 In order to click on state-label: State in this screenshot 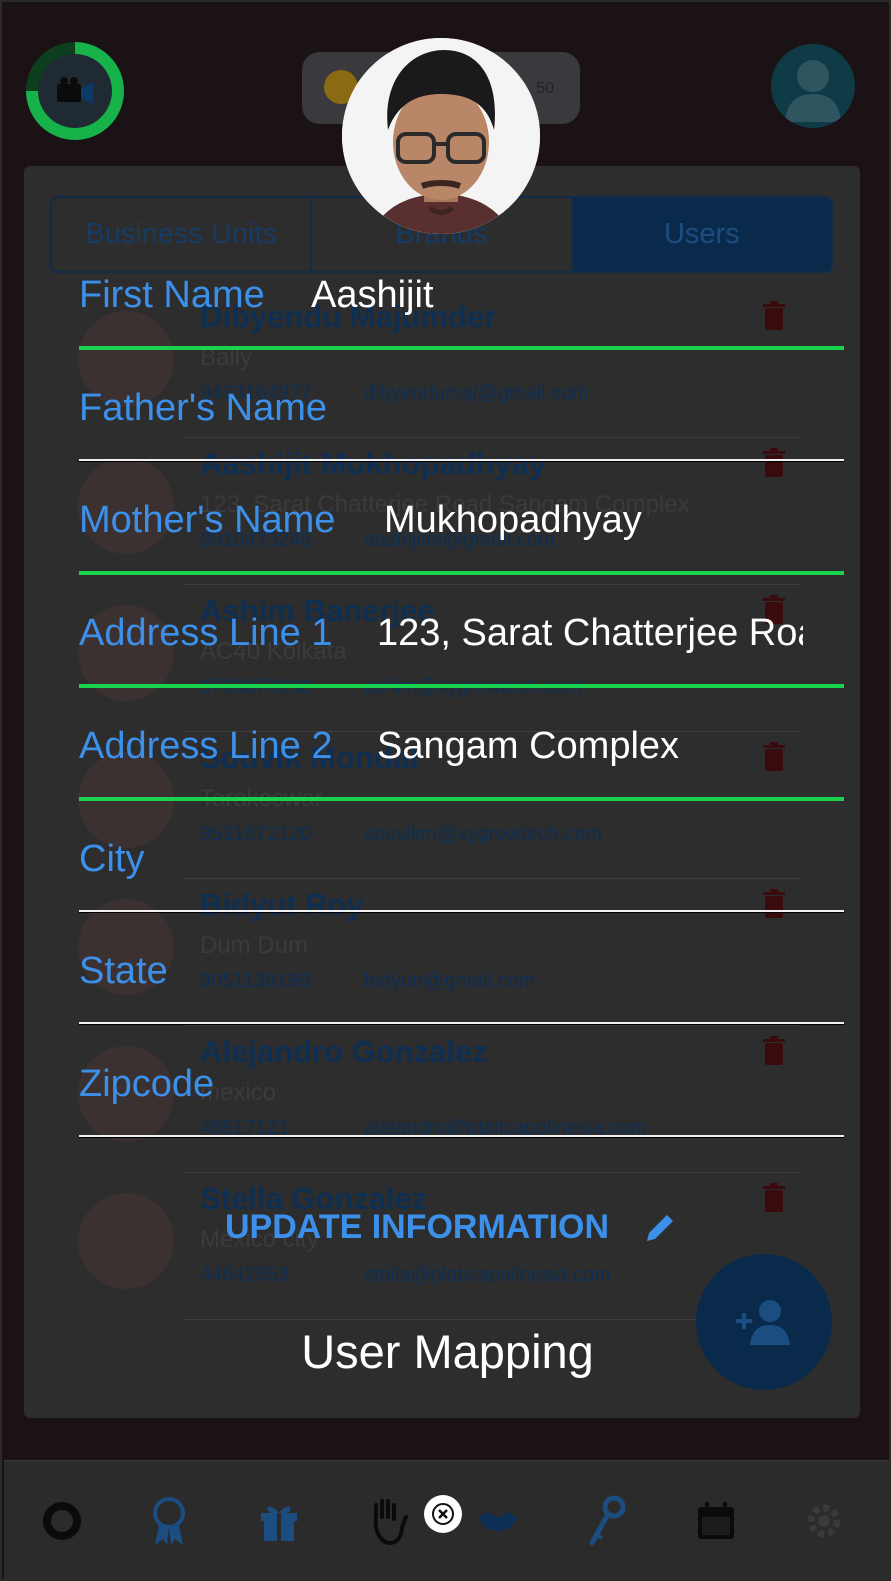, I will do `click(123, 971)`.